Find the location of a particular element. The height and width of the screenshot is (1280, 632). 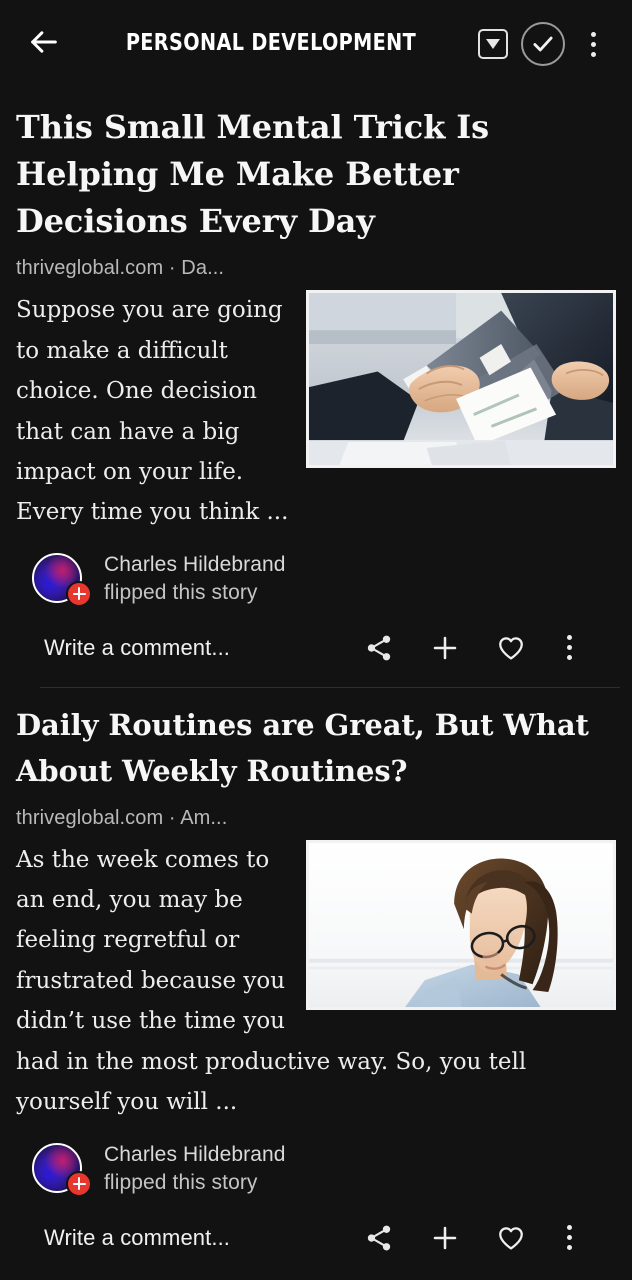

header-overflow-menu-button is located at coordinates (593, 44).